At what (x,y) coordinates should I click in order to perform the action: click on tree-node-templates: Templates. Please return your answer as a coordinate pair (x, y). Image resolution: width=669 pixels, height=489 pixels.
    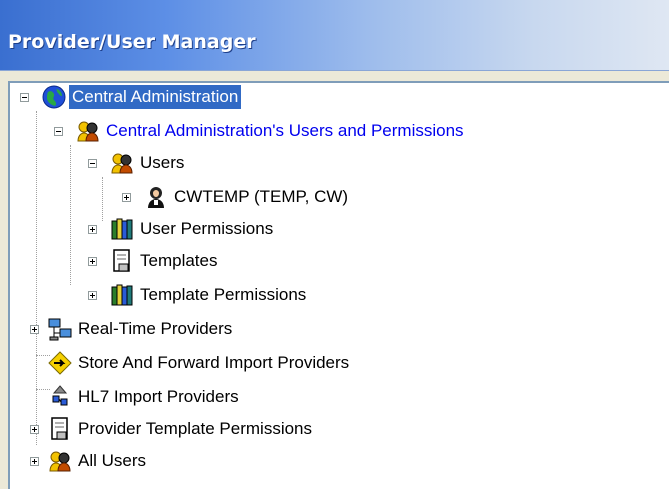
    Looking at the image, I should click on (151, 261).